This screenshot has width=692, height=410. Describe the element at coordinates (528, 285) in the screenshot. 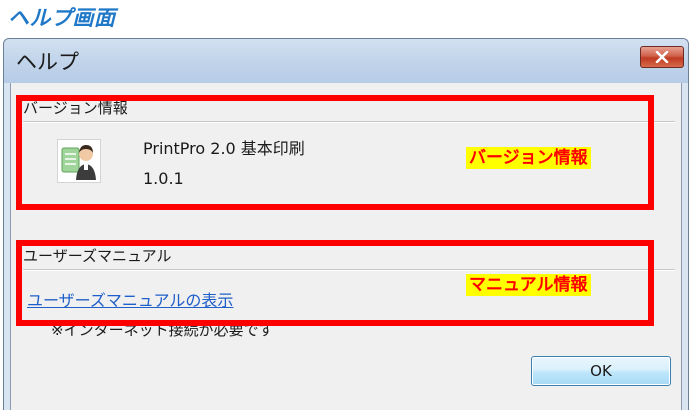

I see `manual-callout: マニュアル情報` at that location.